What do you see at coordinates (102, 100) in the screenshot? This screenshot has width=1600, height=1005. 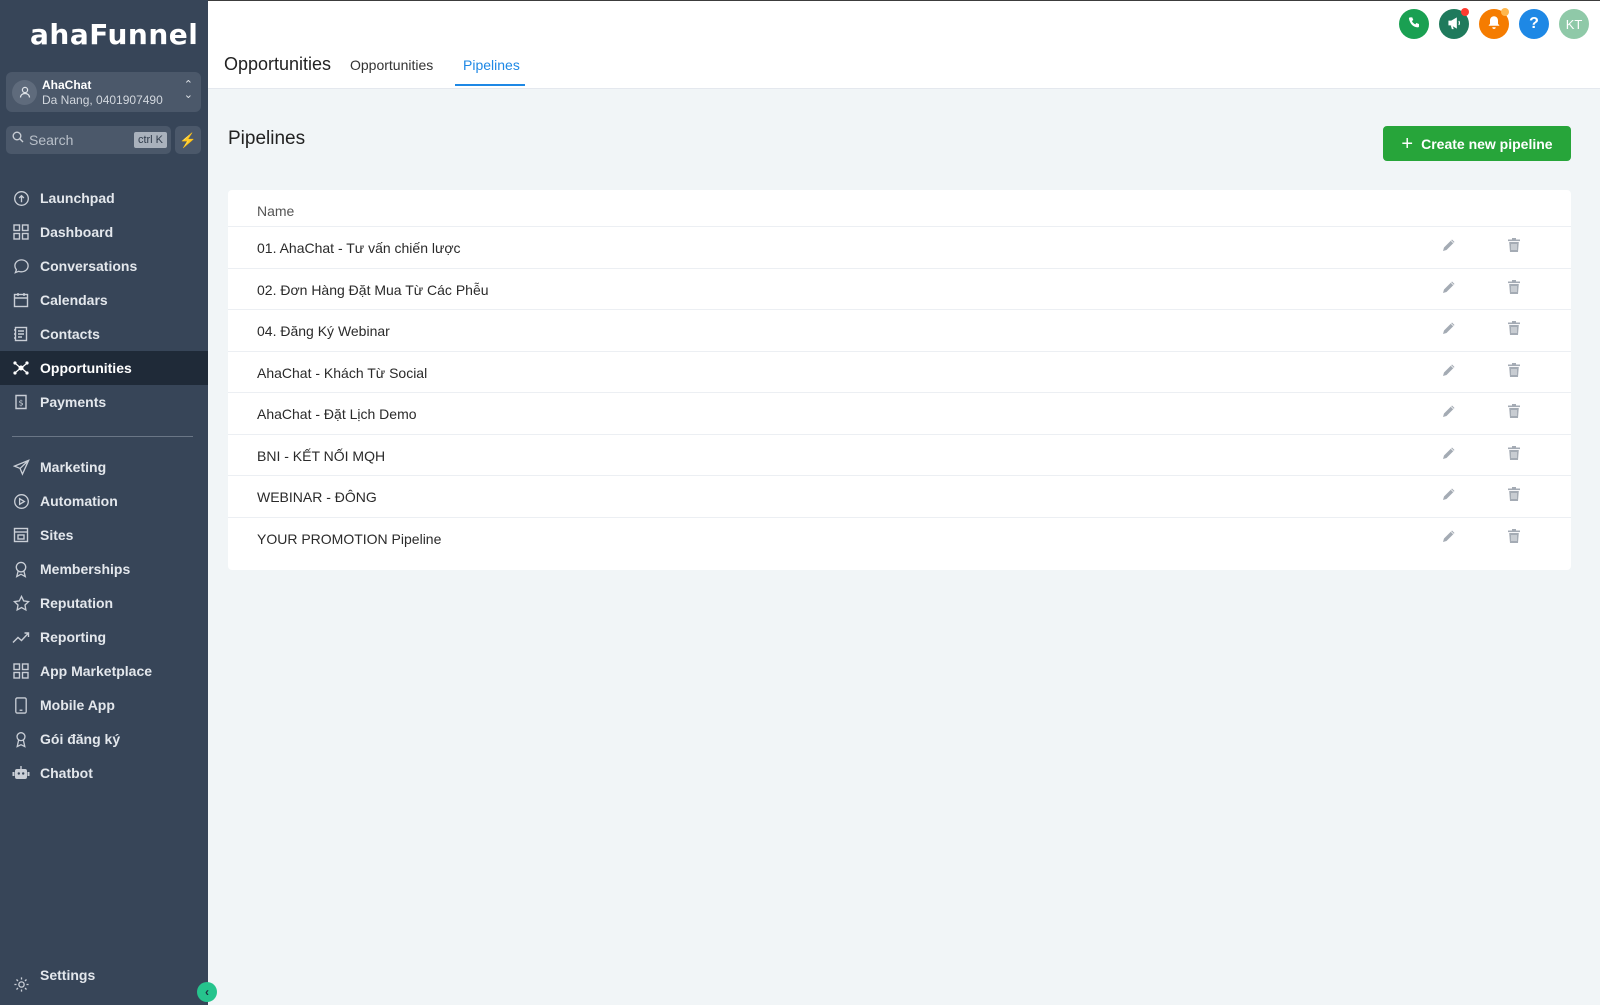 I see `account-location: Da Nang, 0401907490` at bounding box center [102, 100].